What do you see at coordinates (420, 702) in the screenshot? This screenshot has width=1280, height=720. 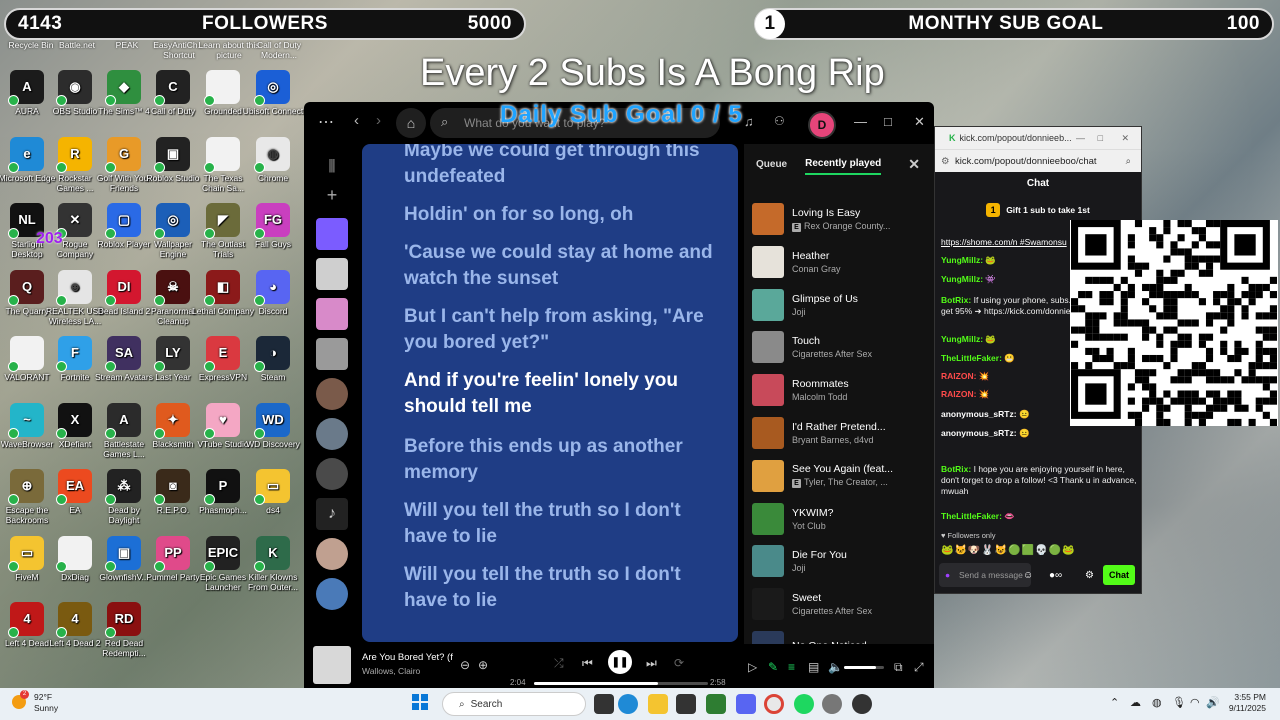 I see `windows-start-icon` at bounding box center [420, 702].